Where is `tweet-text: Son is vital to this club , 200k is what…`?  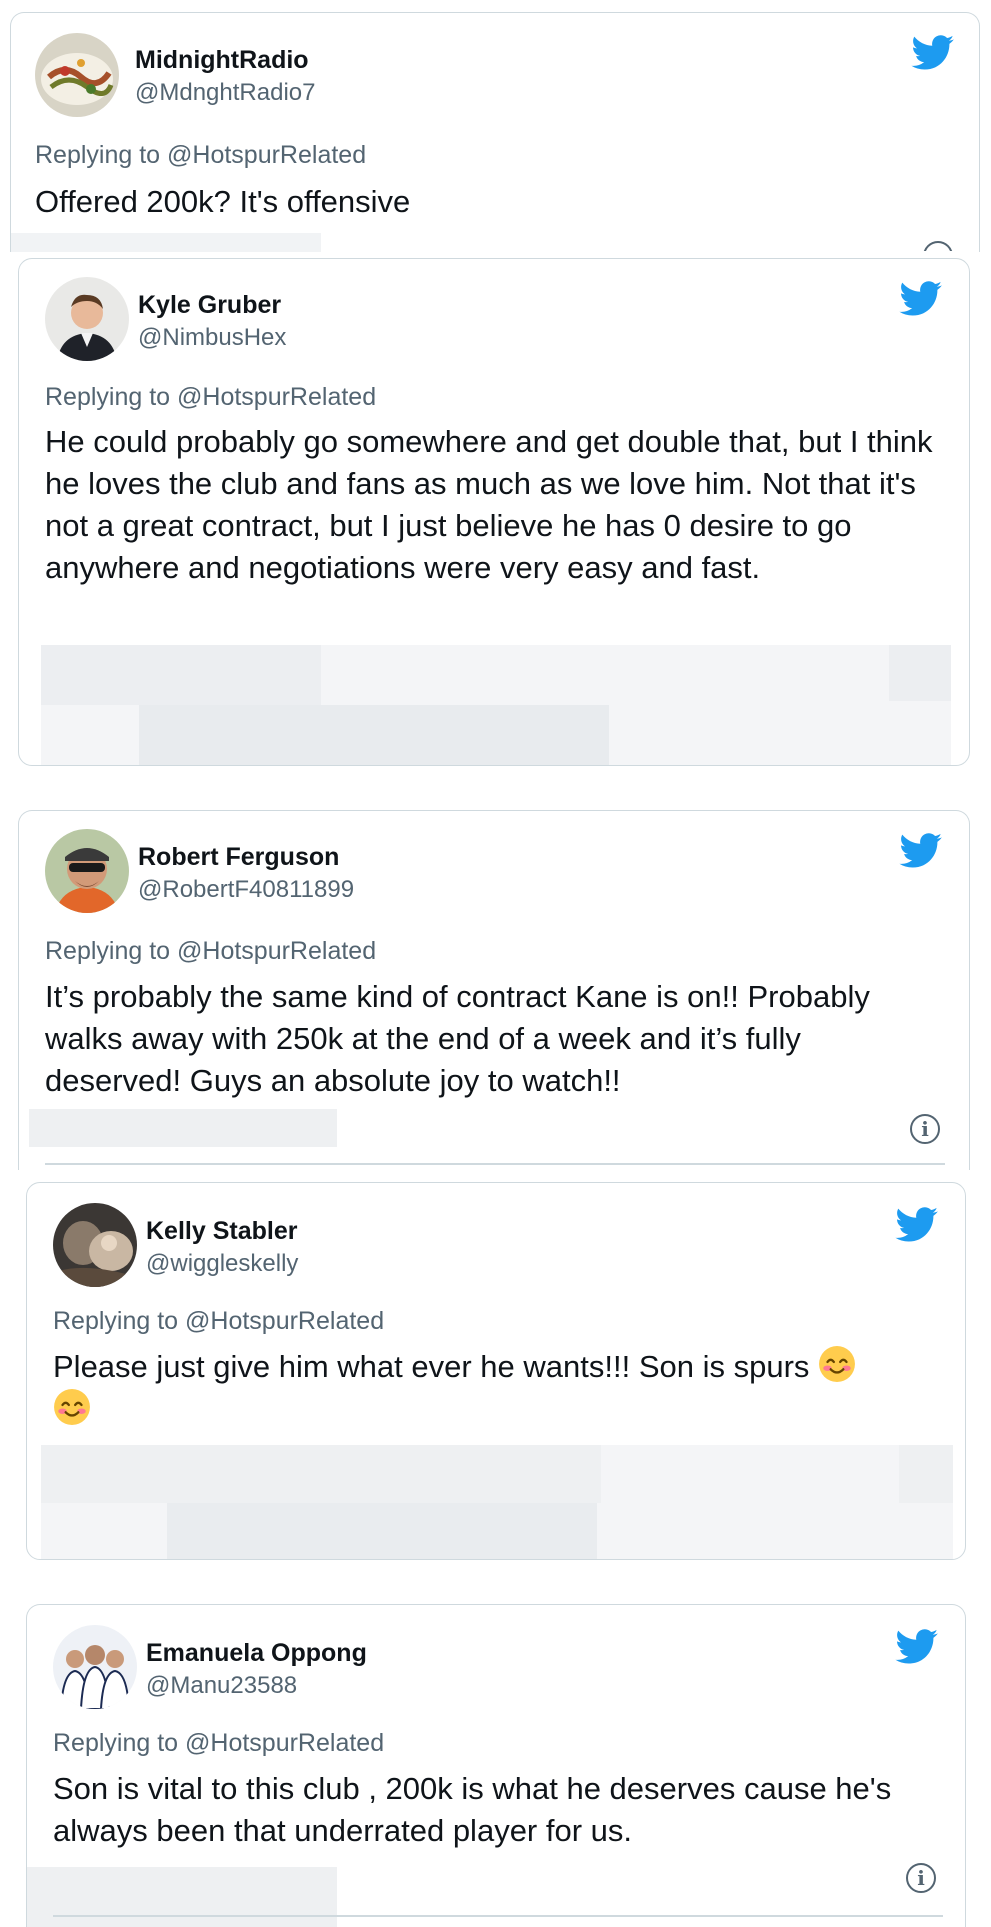
tweet-text: Son is vital to this club , 200k is what… is located at coordinates (472, 1809).